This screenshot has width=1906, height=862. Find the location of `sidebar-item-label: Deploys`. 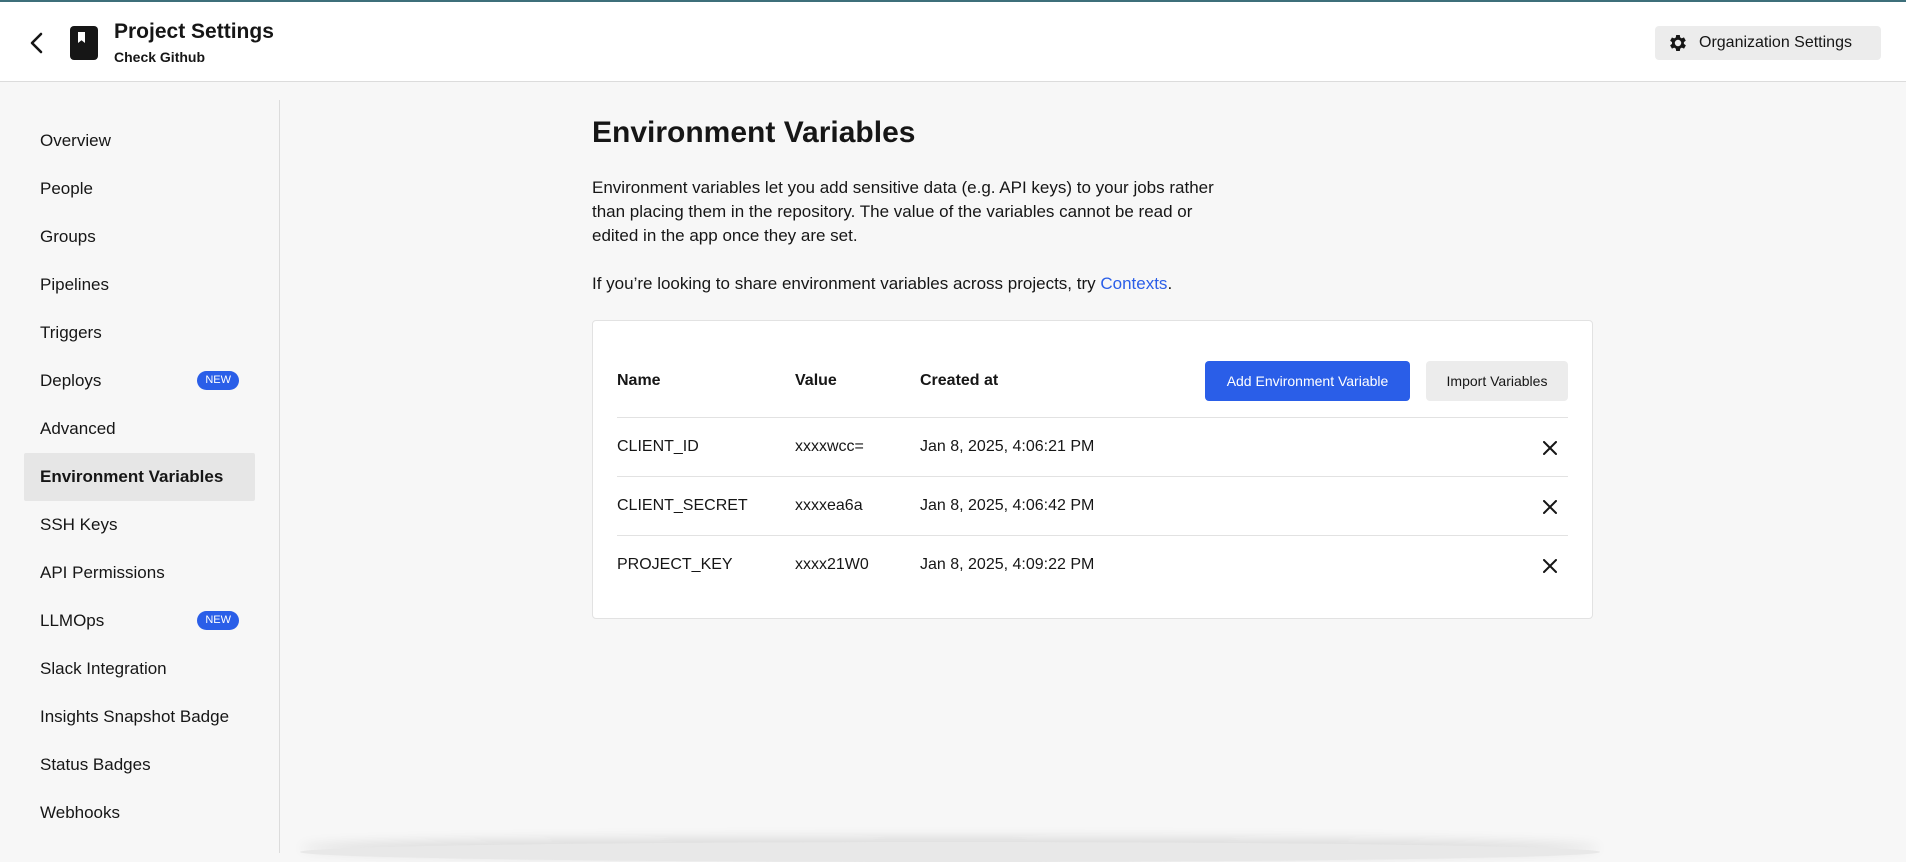

sidebar-item-label: Deploys is located at coordinates (71, 380).